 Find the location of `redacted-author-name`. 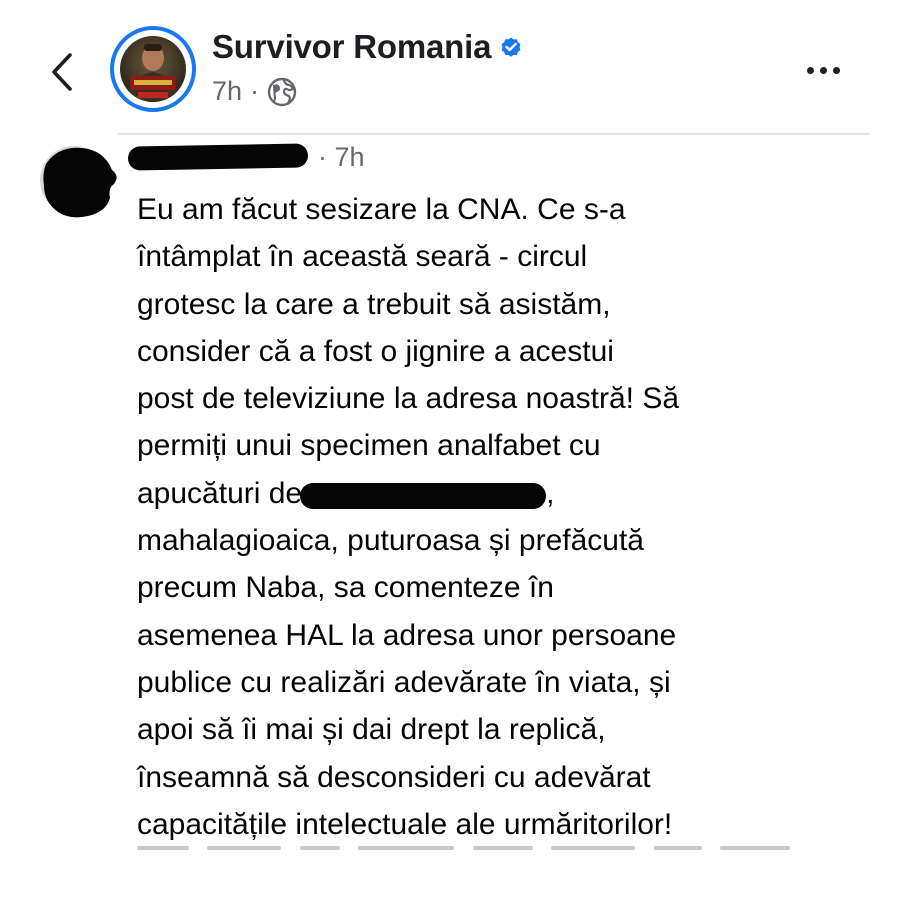

redacted-author-name is located at coordinates (218, 157).